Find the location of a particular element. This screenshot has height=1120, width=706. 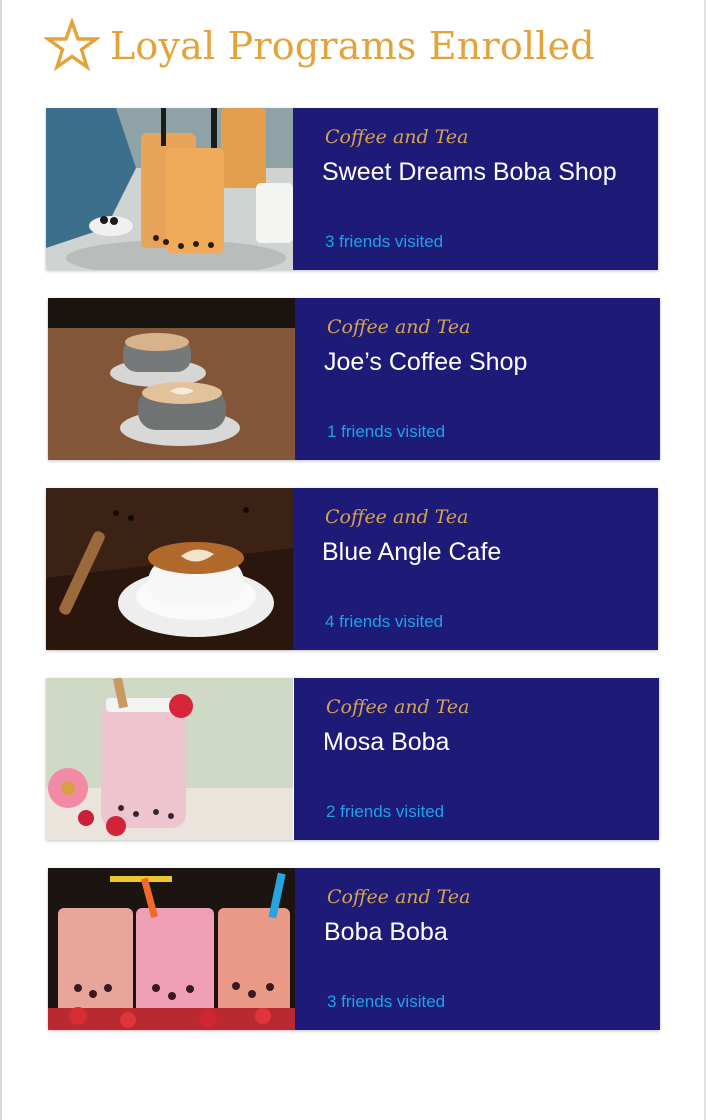

strawberry-boba-photo is located at coordinates (170, 759).